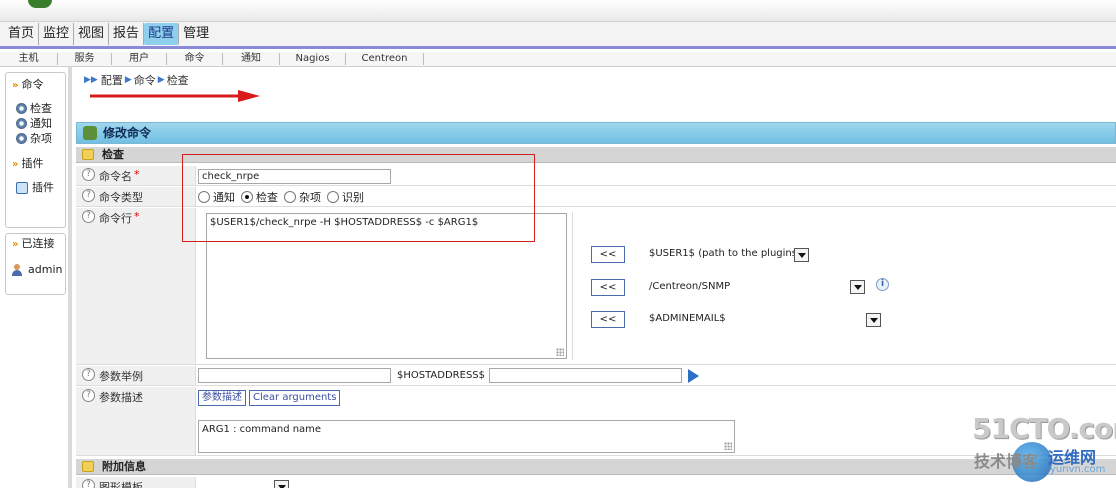 Image resolution: width=1116 pixels, height=488 pixels. What do you see at coordinates (596, 133) in the screenshot?
I see `form-header: 修改命令` at bounding box center [596, 133].